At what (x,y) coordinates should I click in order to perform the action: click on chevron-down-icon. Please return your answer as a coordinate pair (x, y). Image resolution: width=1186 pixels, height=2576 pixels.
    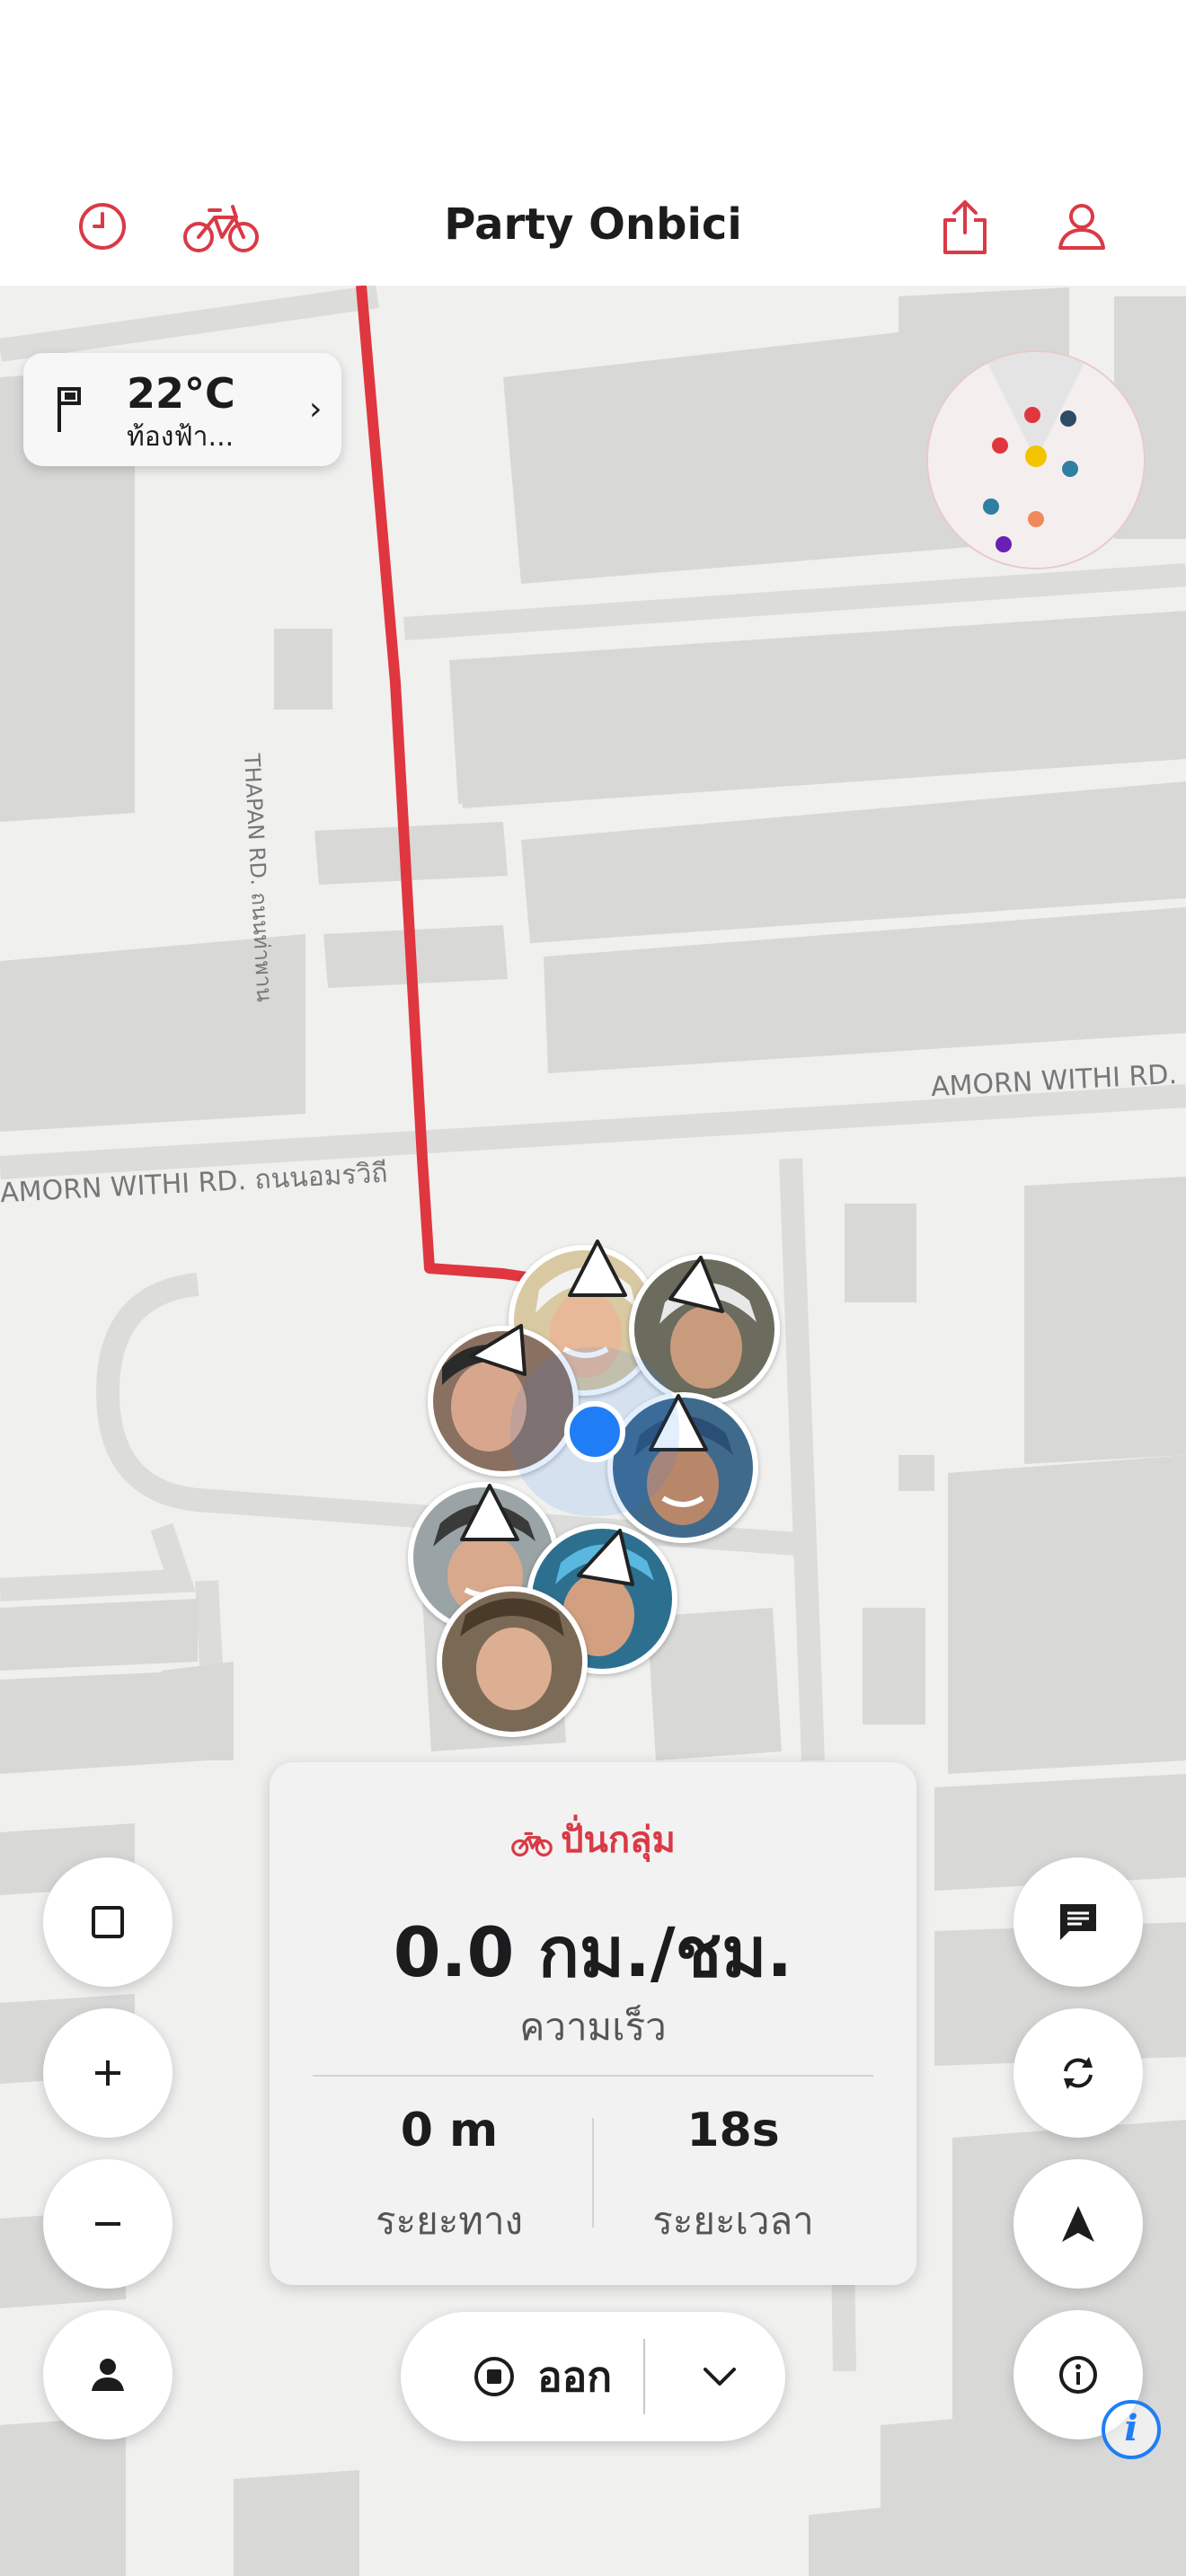
    Looking at the image, I should click on (720, 2377).